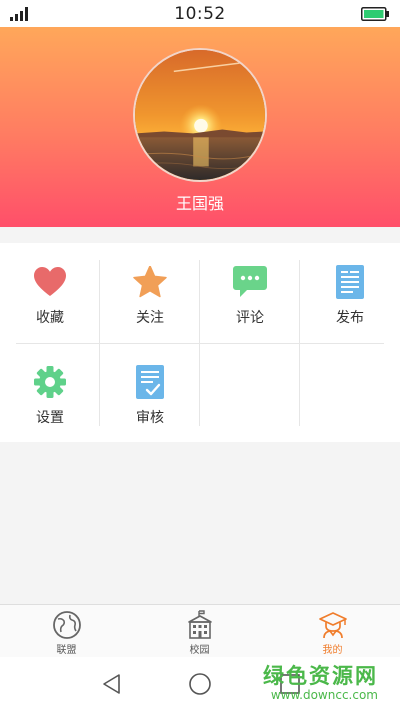 The width and height of the screenshot is (400, 711). I want to click on tab-mine: 我的, so click(332, 631).